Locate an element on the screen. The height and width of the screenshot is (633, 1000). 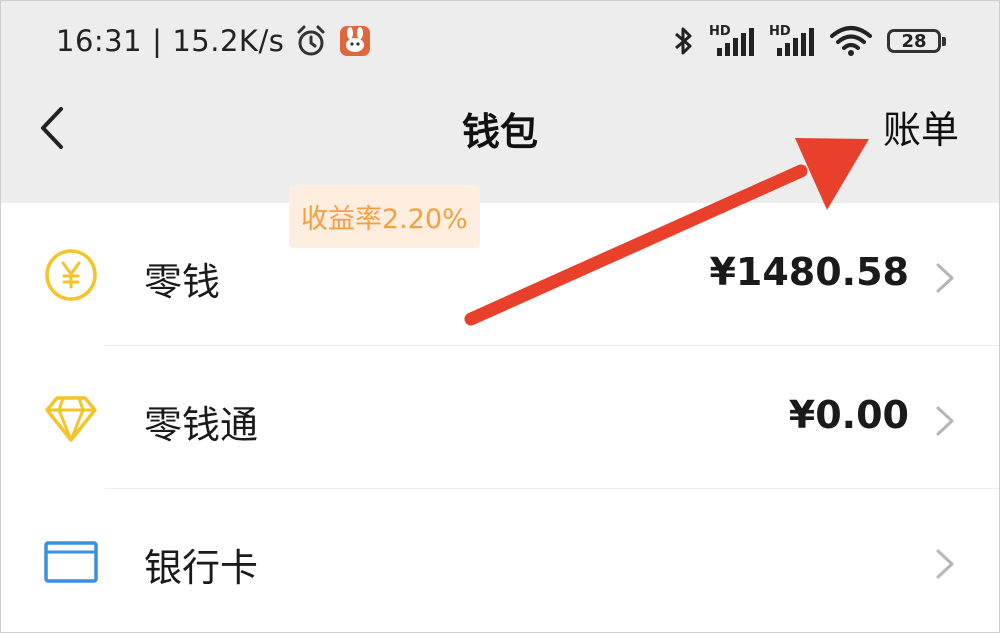
network-speed: 15.2K/s is located at coordinates (228, 41).